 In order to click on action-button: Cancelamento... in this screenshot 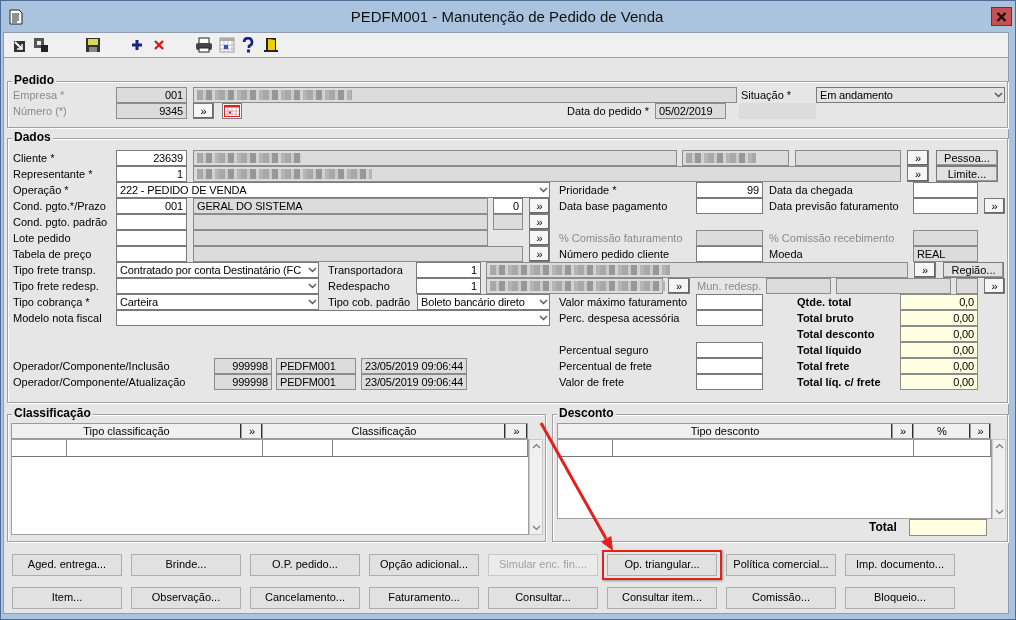, I will do `click(305, 598)`.